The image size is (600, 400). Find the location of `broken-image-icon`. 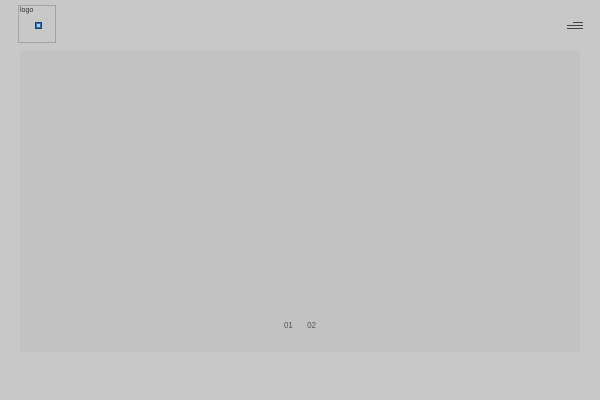

broken-image-icon is located at coordinates (38, 25).